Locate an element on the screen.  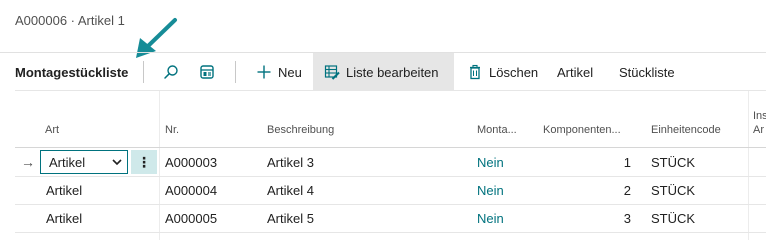
cell-nr: A000003 is located at coordinates (191, 162).